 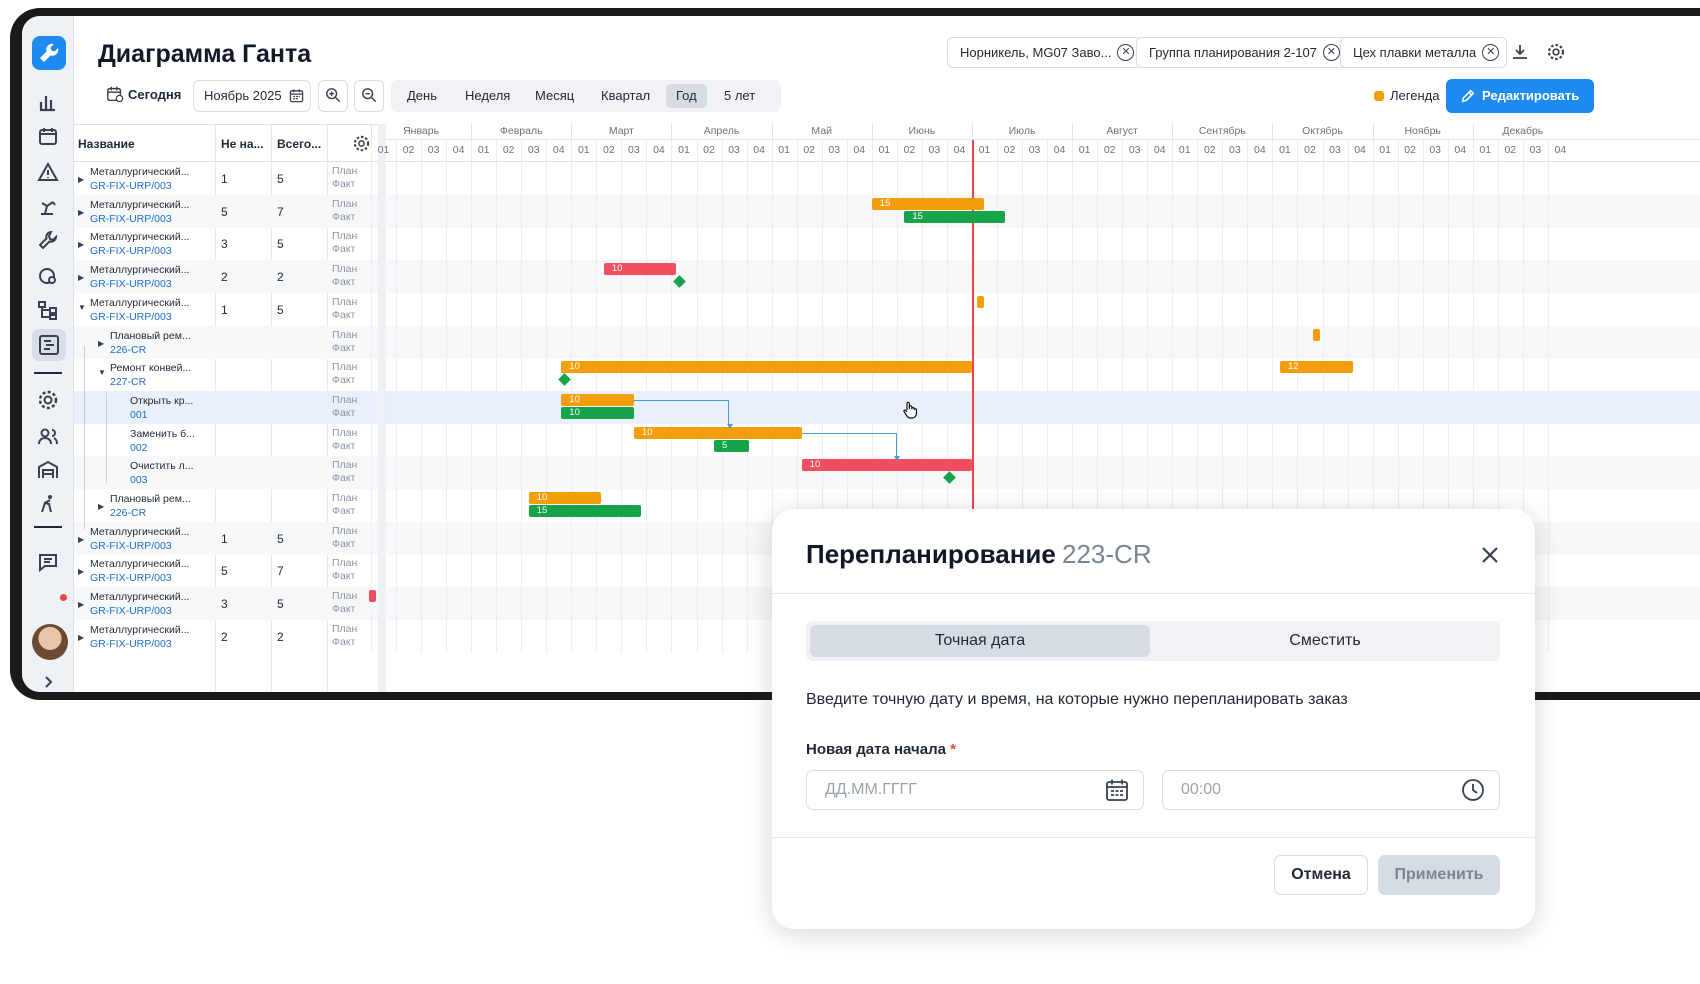 What do you see at coordinates (1439, 875) in the screenshot?
I see `apply-button: Применить` at bounding box center [1439, 875].